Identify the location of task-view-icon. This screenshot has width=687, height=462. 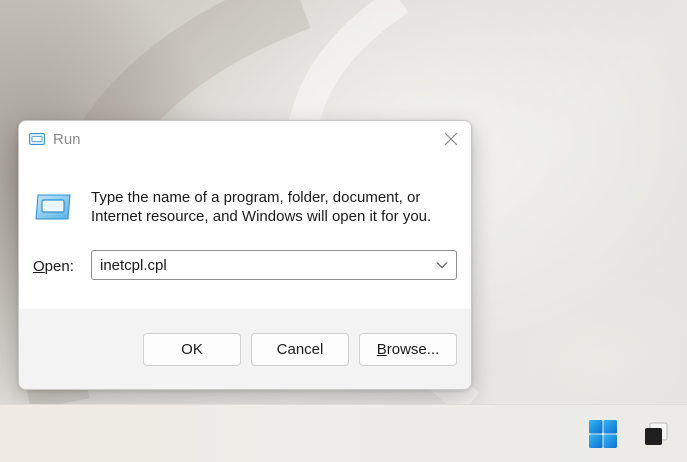
(656, 433).